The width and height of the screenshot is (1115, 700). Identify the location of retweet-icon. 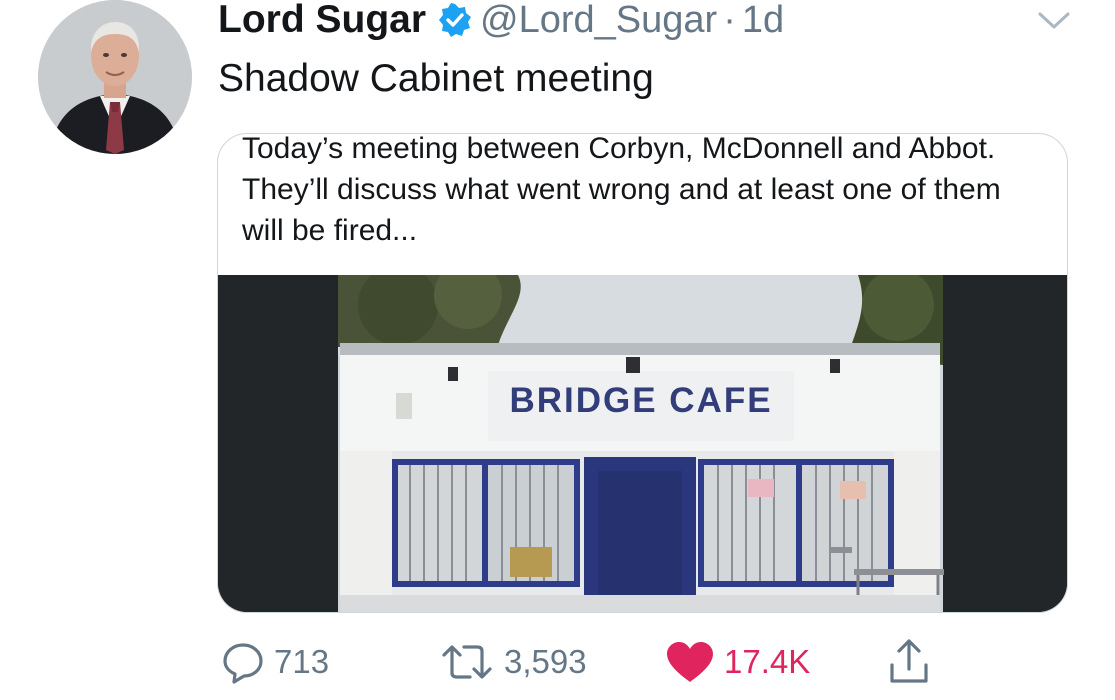
(467, 662).